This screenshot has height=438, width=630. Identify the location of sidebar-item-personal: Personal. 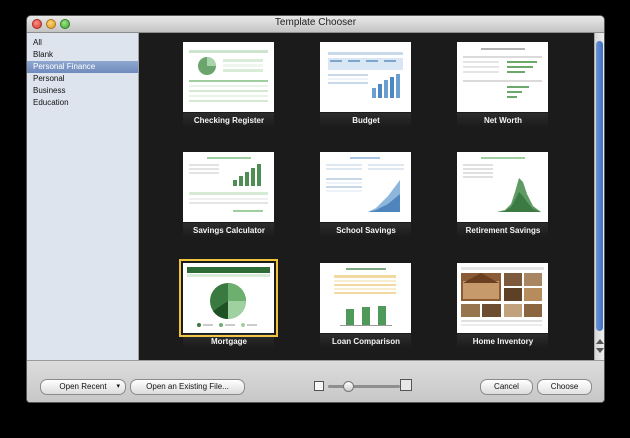
(82, 79).